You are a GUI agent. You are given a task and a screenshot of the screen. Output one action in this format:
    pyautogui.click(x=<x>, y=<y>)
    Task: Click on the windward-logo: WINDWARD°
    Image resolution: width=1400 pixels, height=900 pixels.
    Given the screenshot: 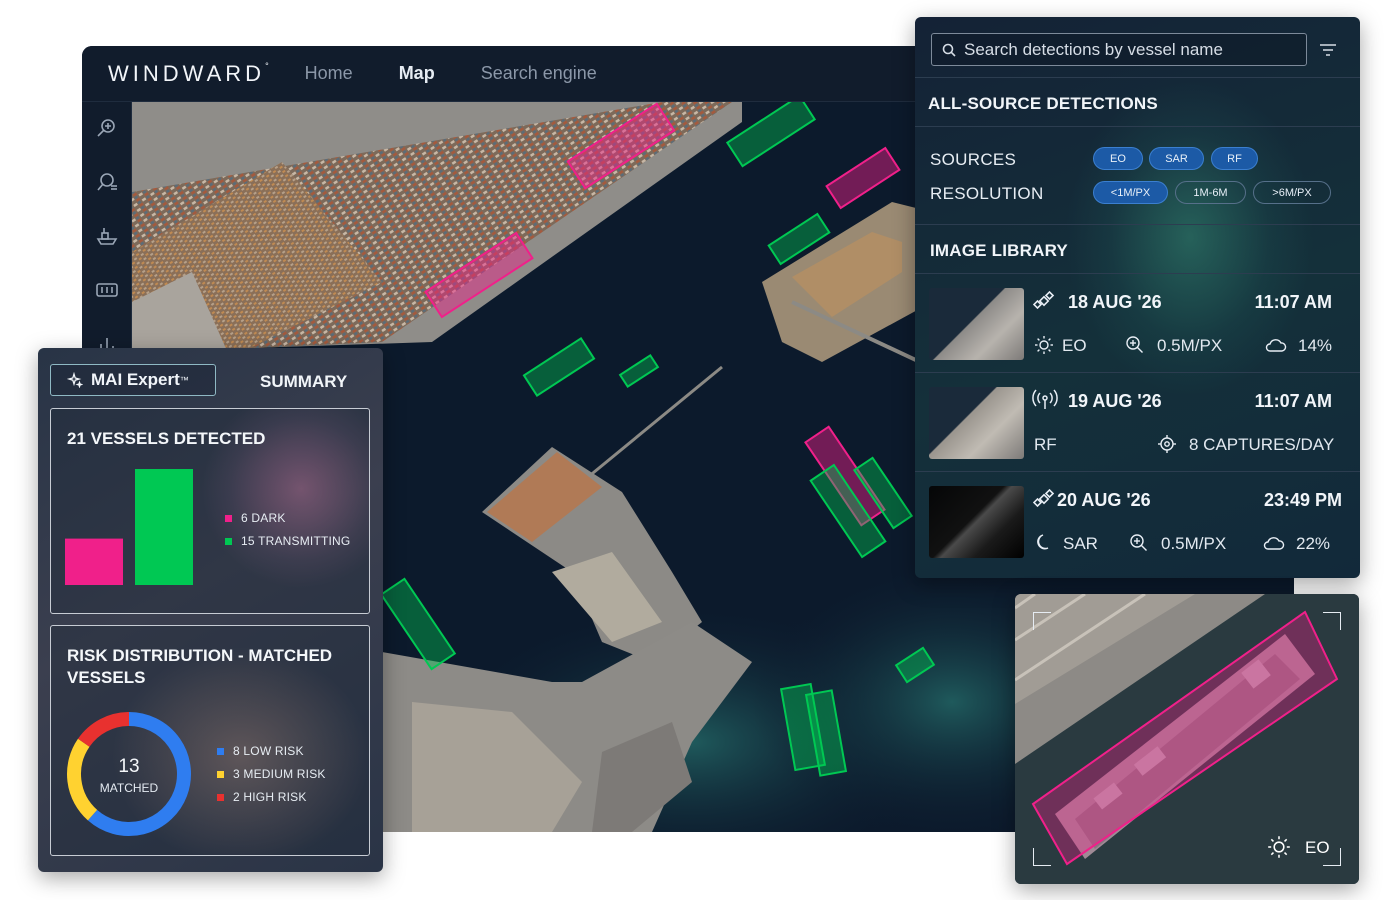 What is the action you would take?
    pyautogui.click(x=188, y=74)
    